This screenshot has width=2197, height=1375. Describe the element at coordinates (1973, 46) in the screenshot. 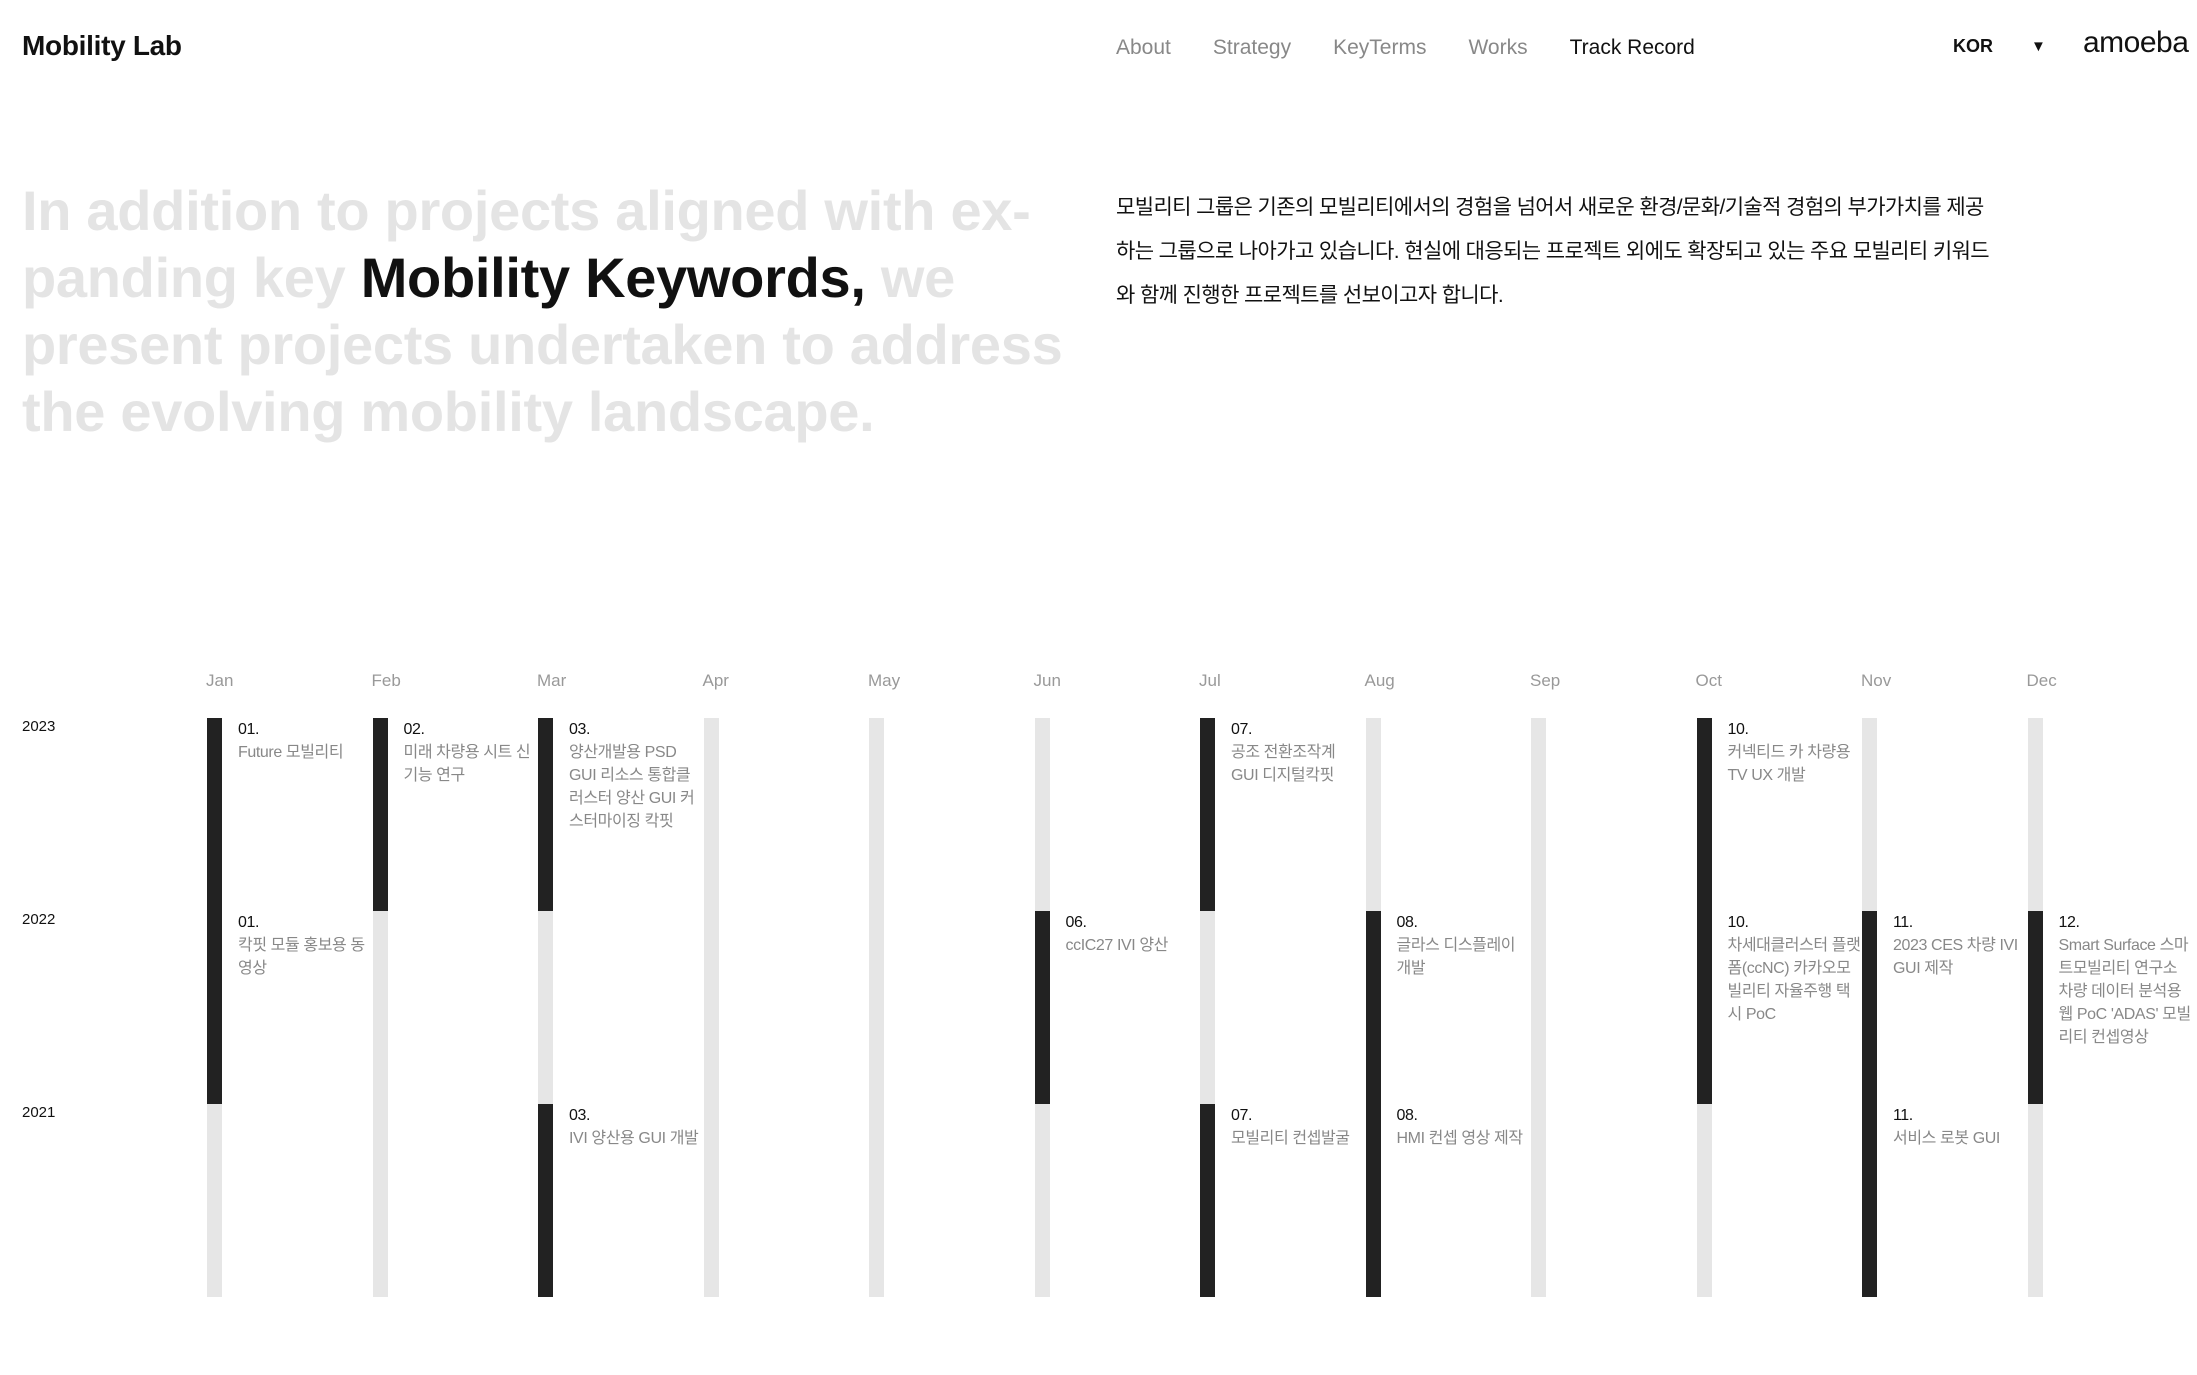

I see `language-label: KOR` at that location.